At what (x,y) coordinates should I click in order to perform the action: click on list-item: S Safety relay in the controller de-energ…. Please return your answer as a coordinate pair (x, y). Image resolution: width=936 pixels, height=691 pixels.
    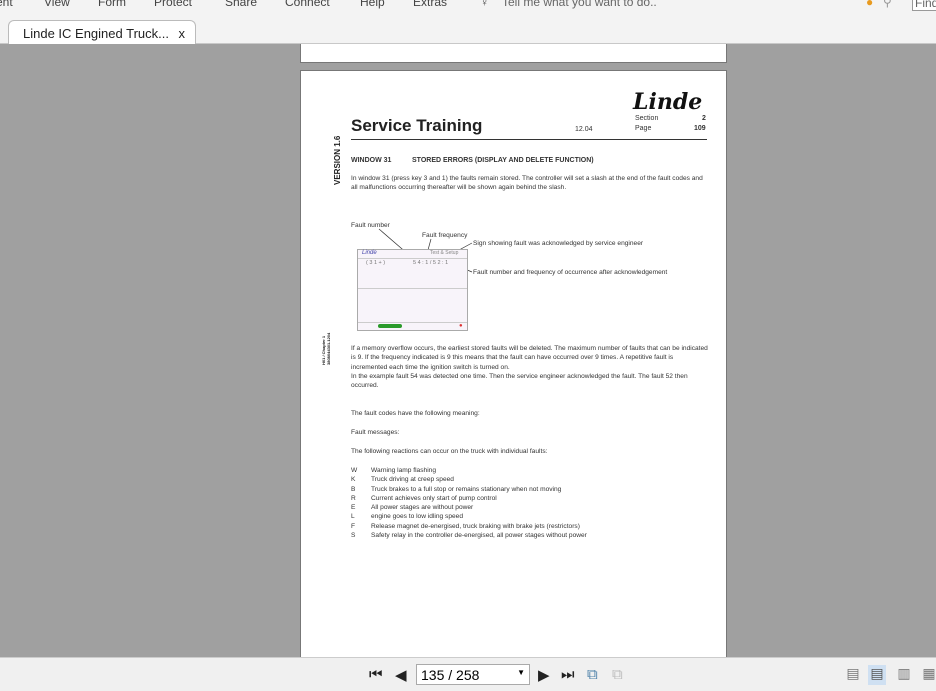
    Looking at the image, I should click on (469, 536).